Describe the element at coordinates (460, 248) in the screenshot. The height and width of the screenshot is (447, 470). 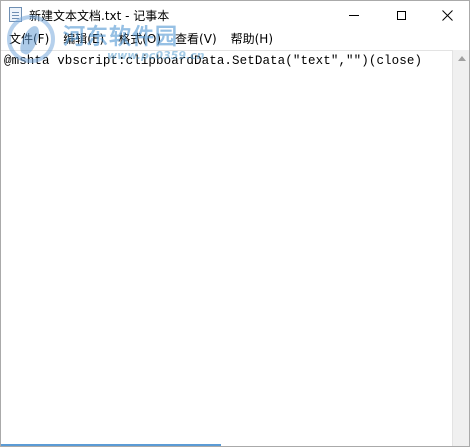
I see `vertical-scrollbar` at that location.